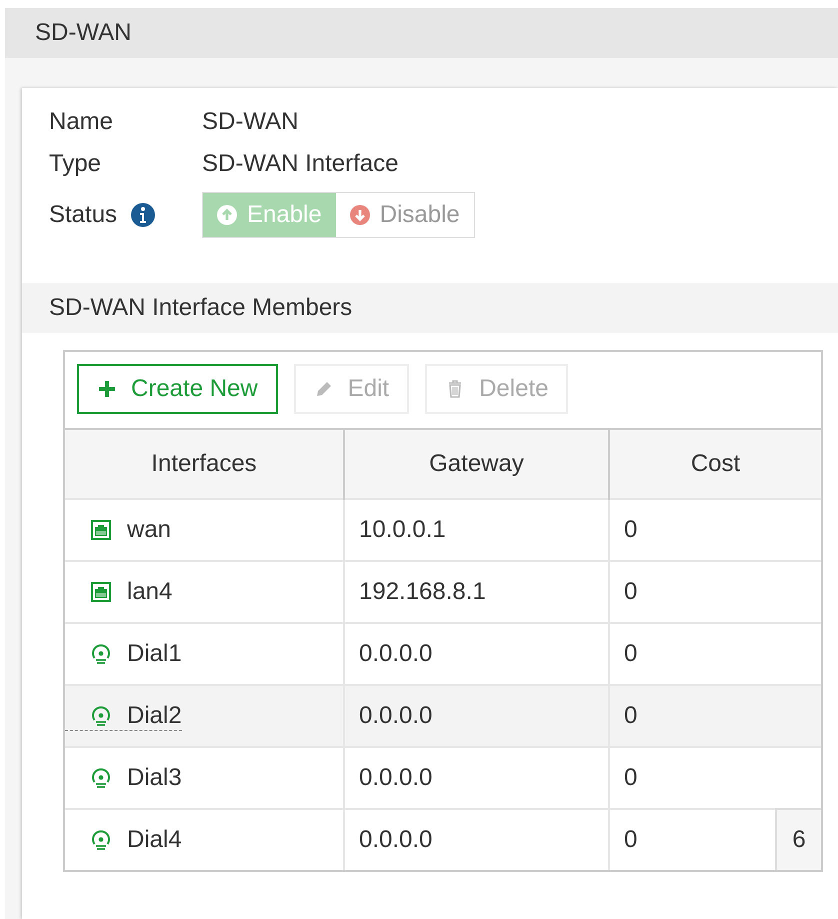 This screenshot has height=919, width=838. I want to click on arrow-down-circle-icon, so click(360, 215).